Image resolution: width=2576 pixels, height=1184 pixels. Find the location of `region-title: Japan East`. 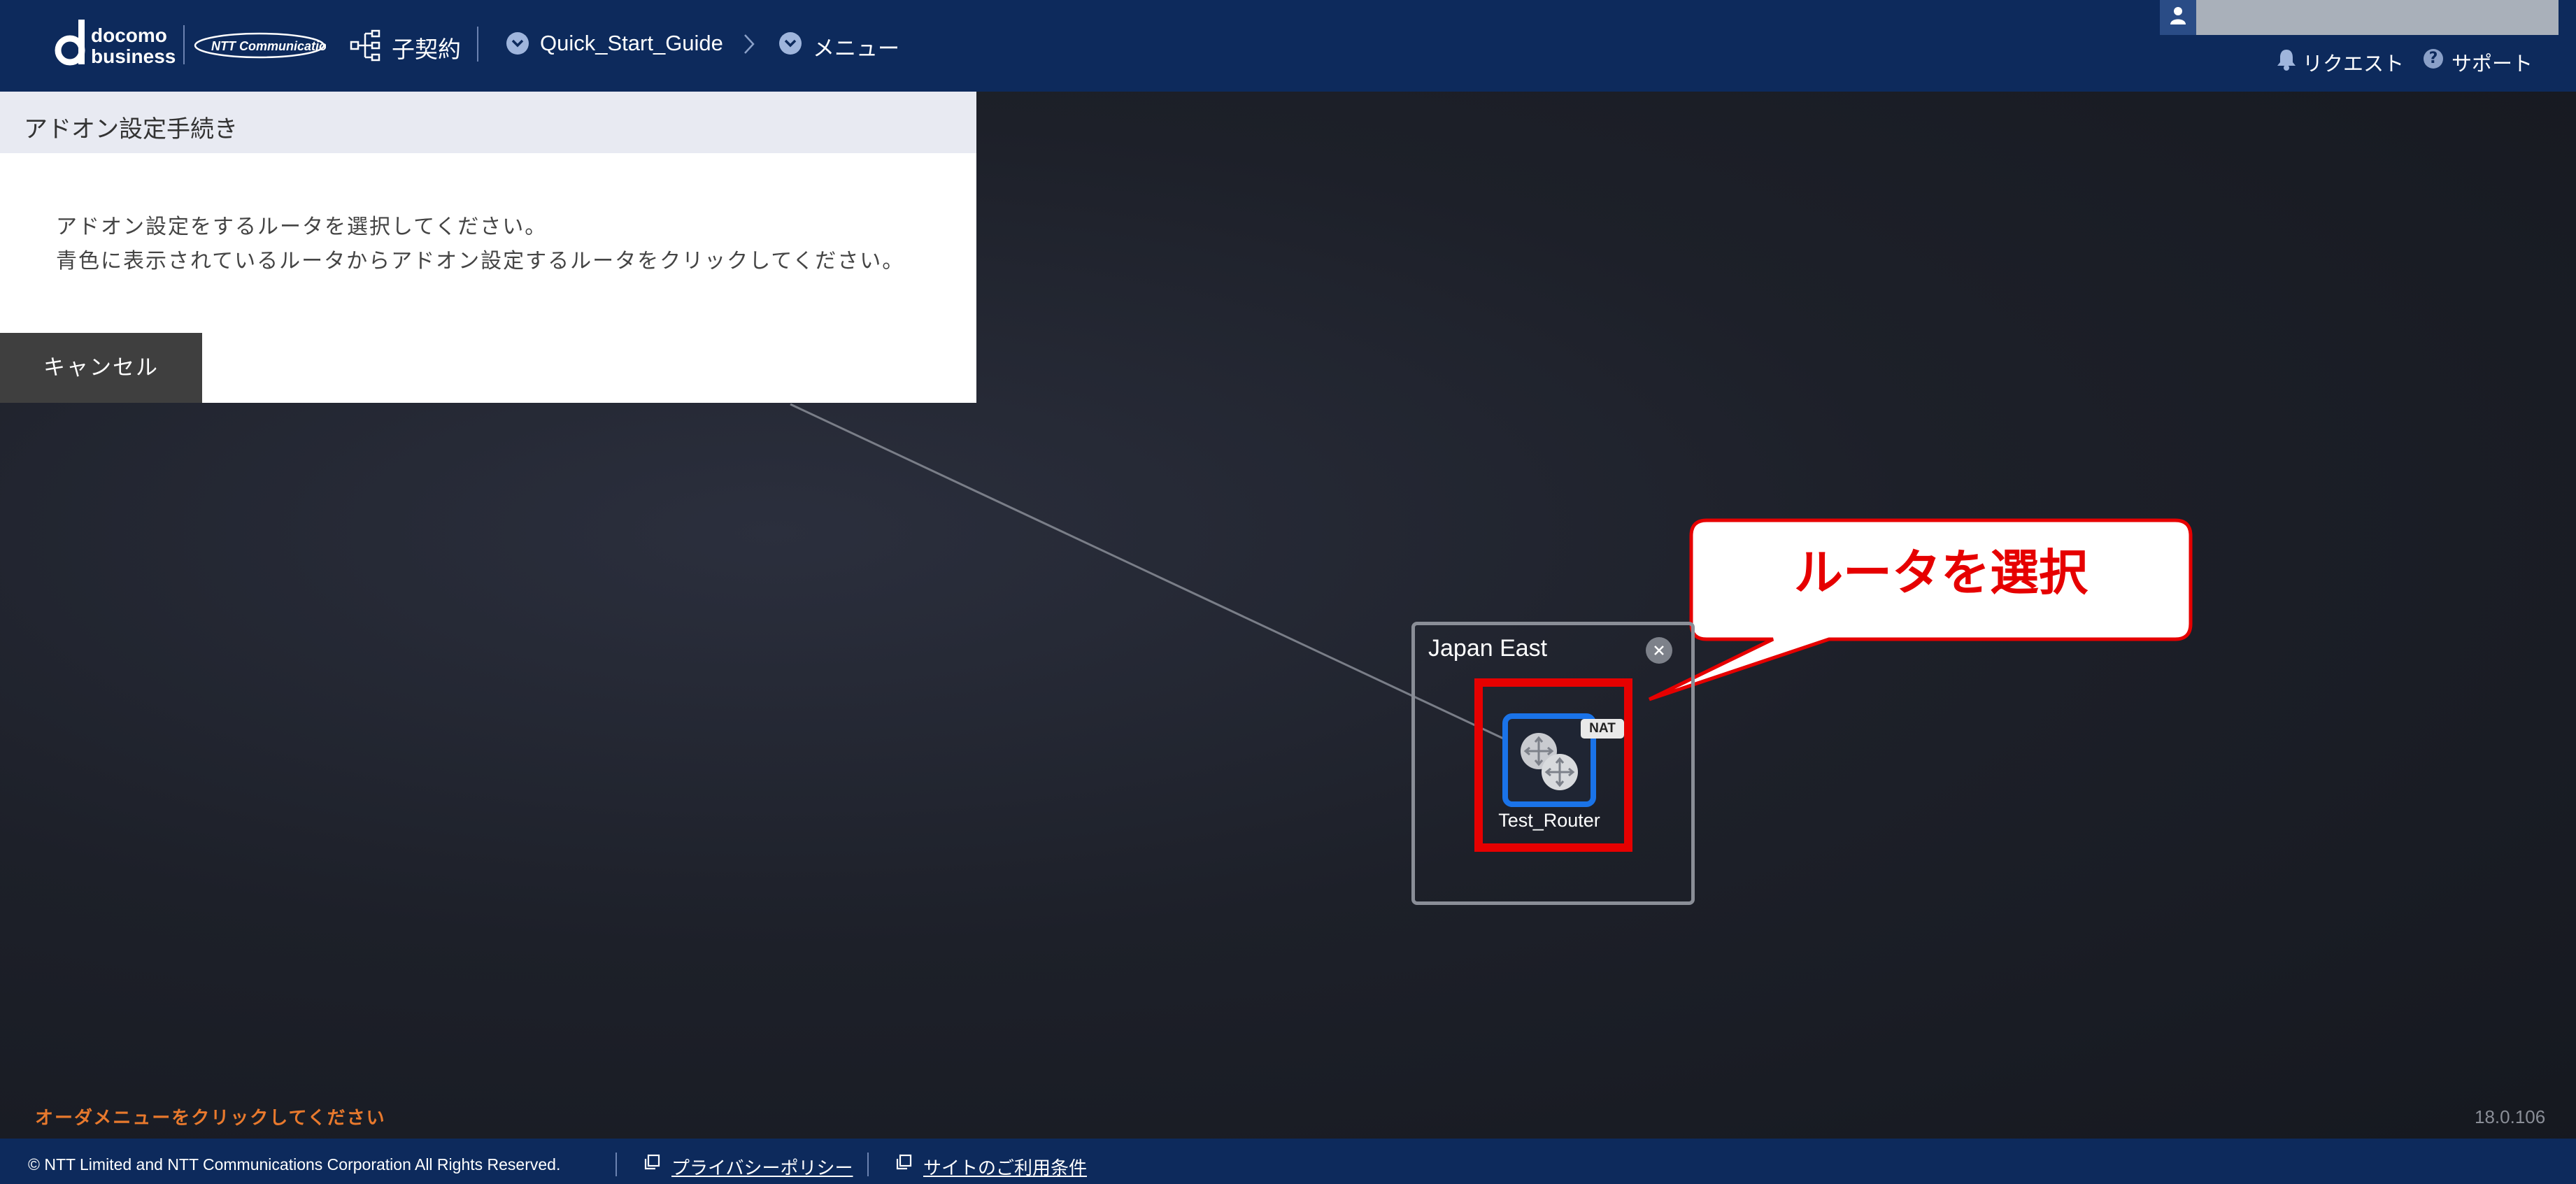

region-title: Japan East is located at coordinates (1488, 648).